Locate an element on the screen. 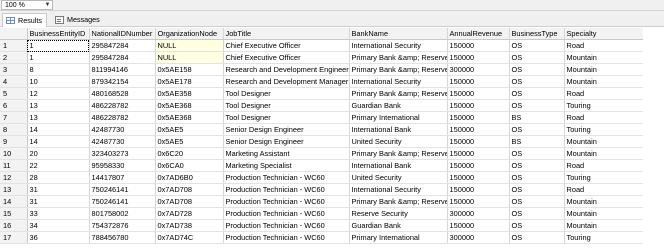 The height and width of the screenshot is (251, 664). column-header: NationalIDNumber is located at coordinates (122, 34).